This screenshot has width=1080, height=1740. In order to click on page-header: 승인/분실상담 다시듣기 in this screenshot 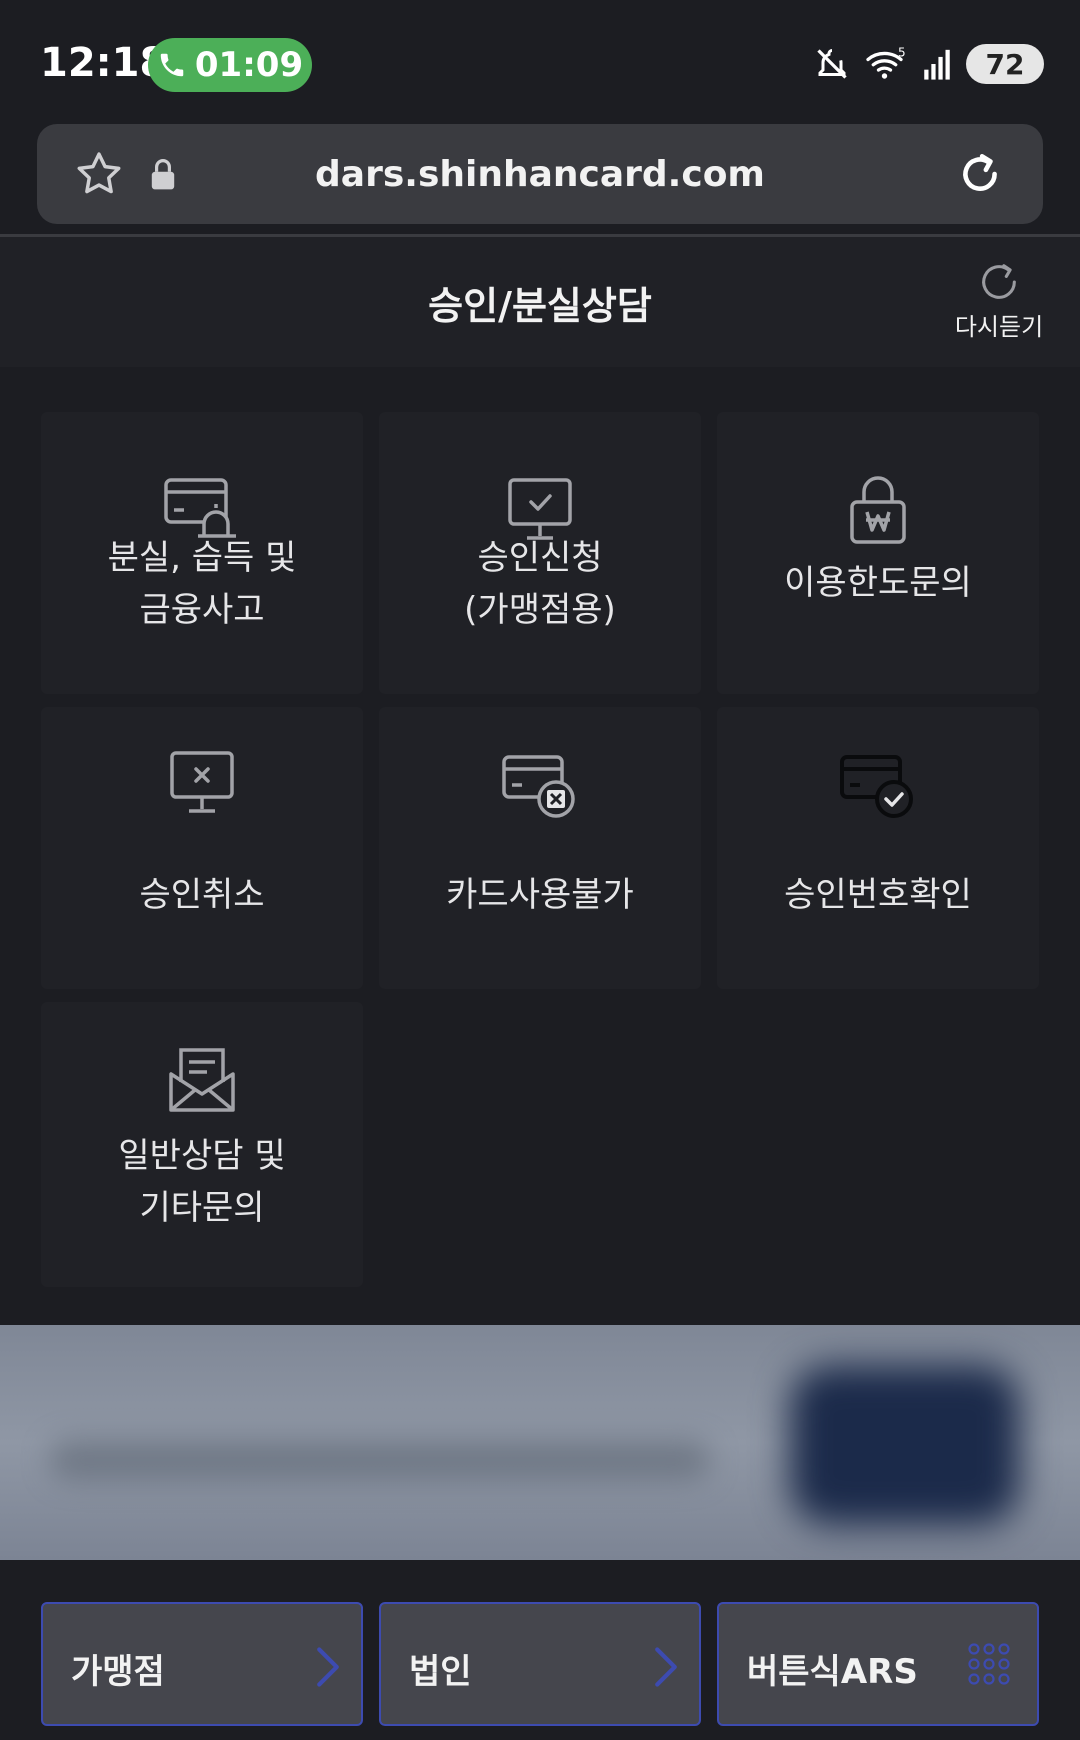, I will do `click(540, 302)`.